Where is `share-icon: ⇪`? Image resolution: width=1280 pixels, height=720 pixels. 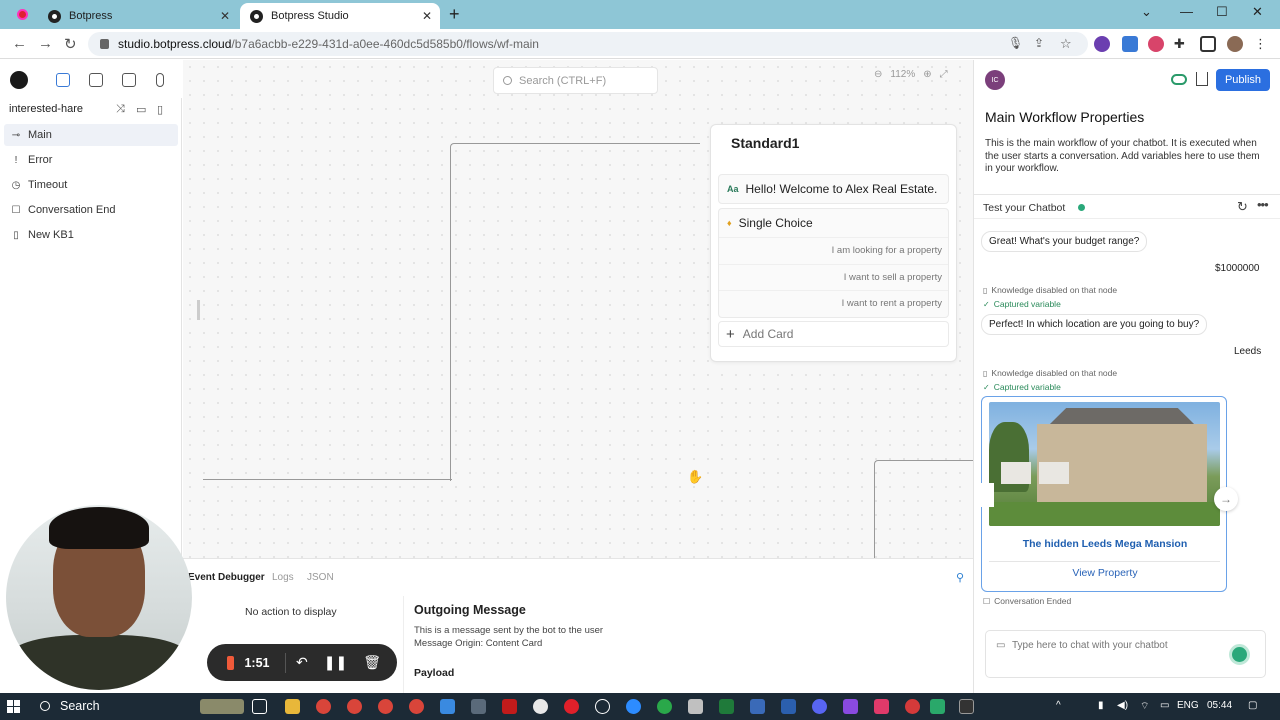 share-icon: ⇪ is located at coordinates (1042, 44).